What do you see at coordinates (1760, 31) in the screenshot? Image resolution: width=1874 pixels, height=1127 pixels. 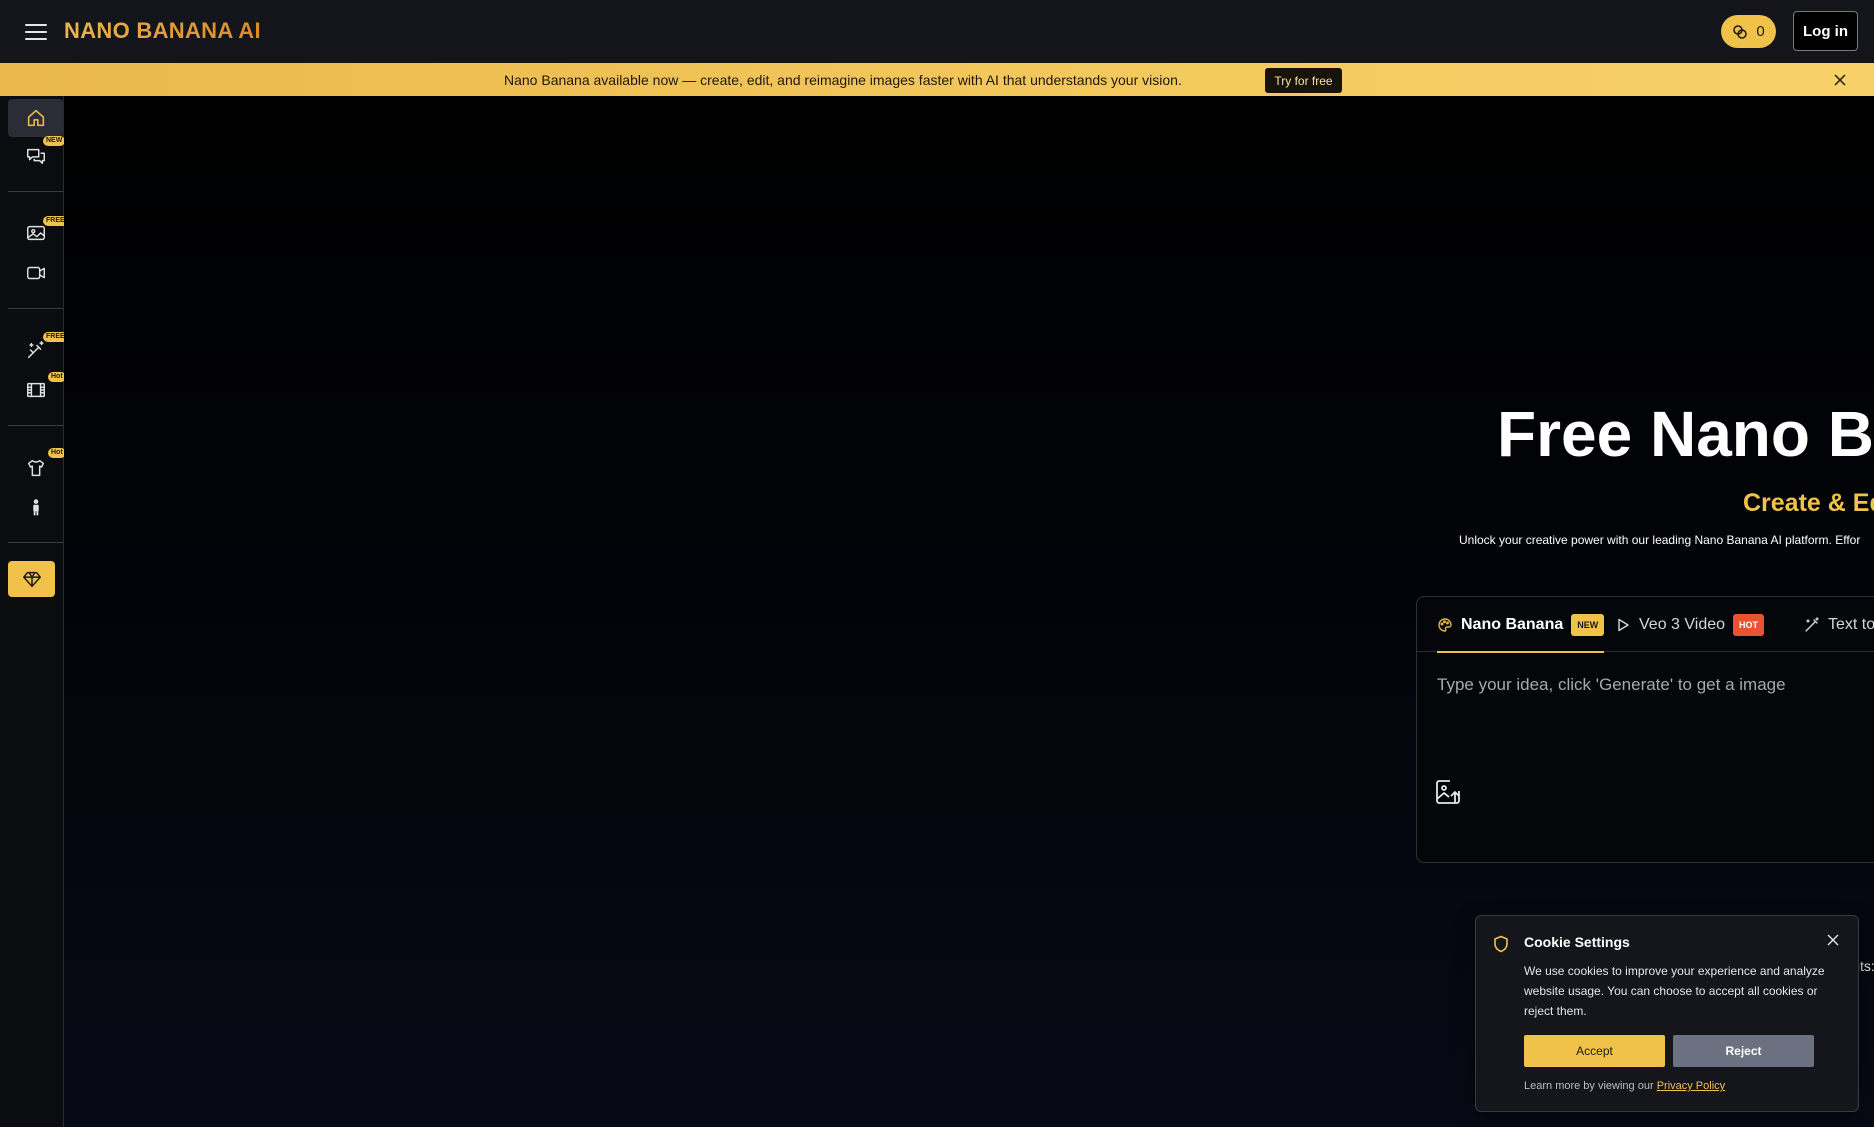 I see `credits-count: 0` at bounding box center [1760, 31].